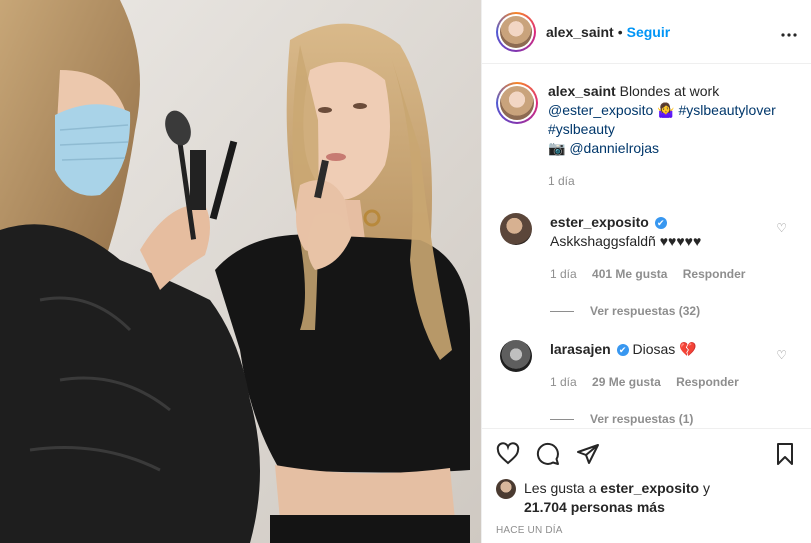 Image resolution: width=811 pixels, height=543 pixels. What do you see at coordinates (626, 382) in the screenshot?
I see `comment-likes: 29 Me gusta` at bounding box center [626, 382].